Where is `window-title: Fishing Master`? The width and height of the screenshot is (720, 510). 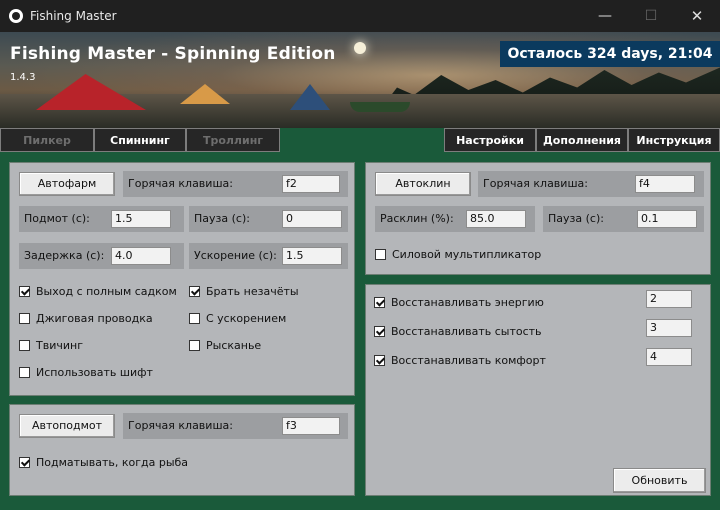
window-title: Fishing Master is located at coordinates (73, 16).